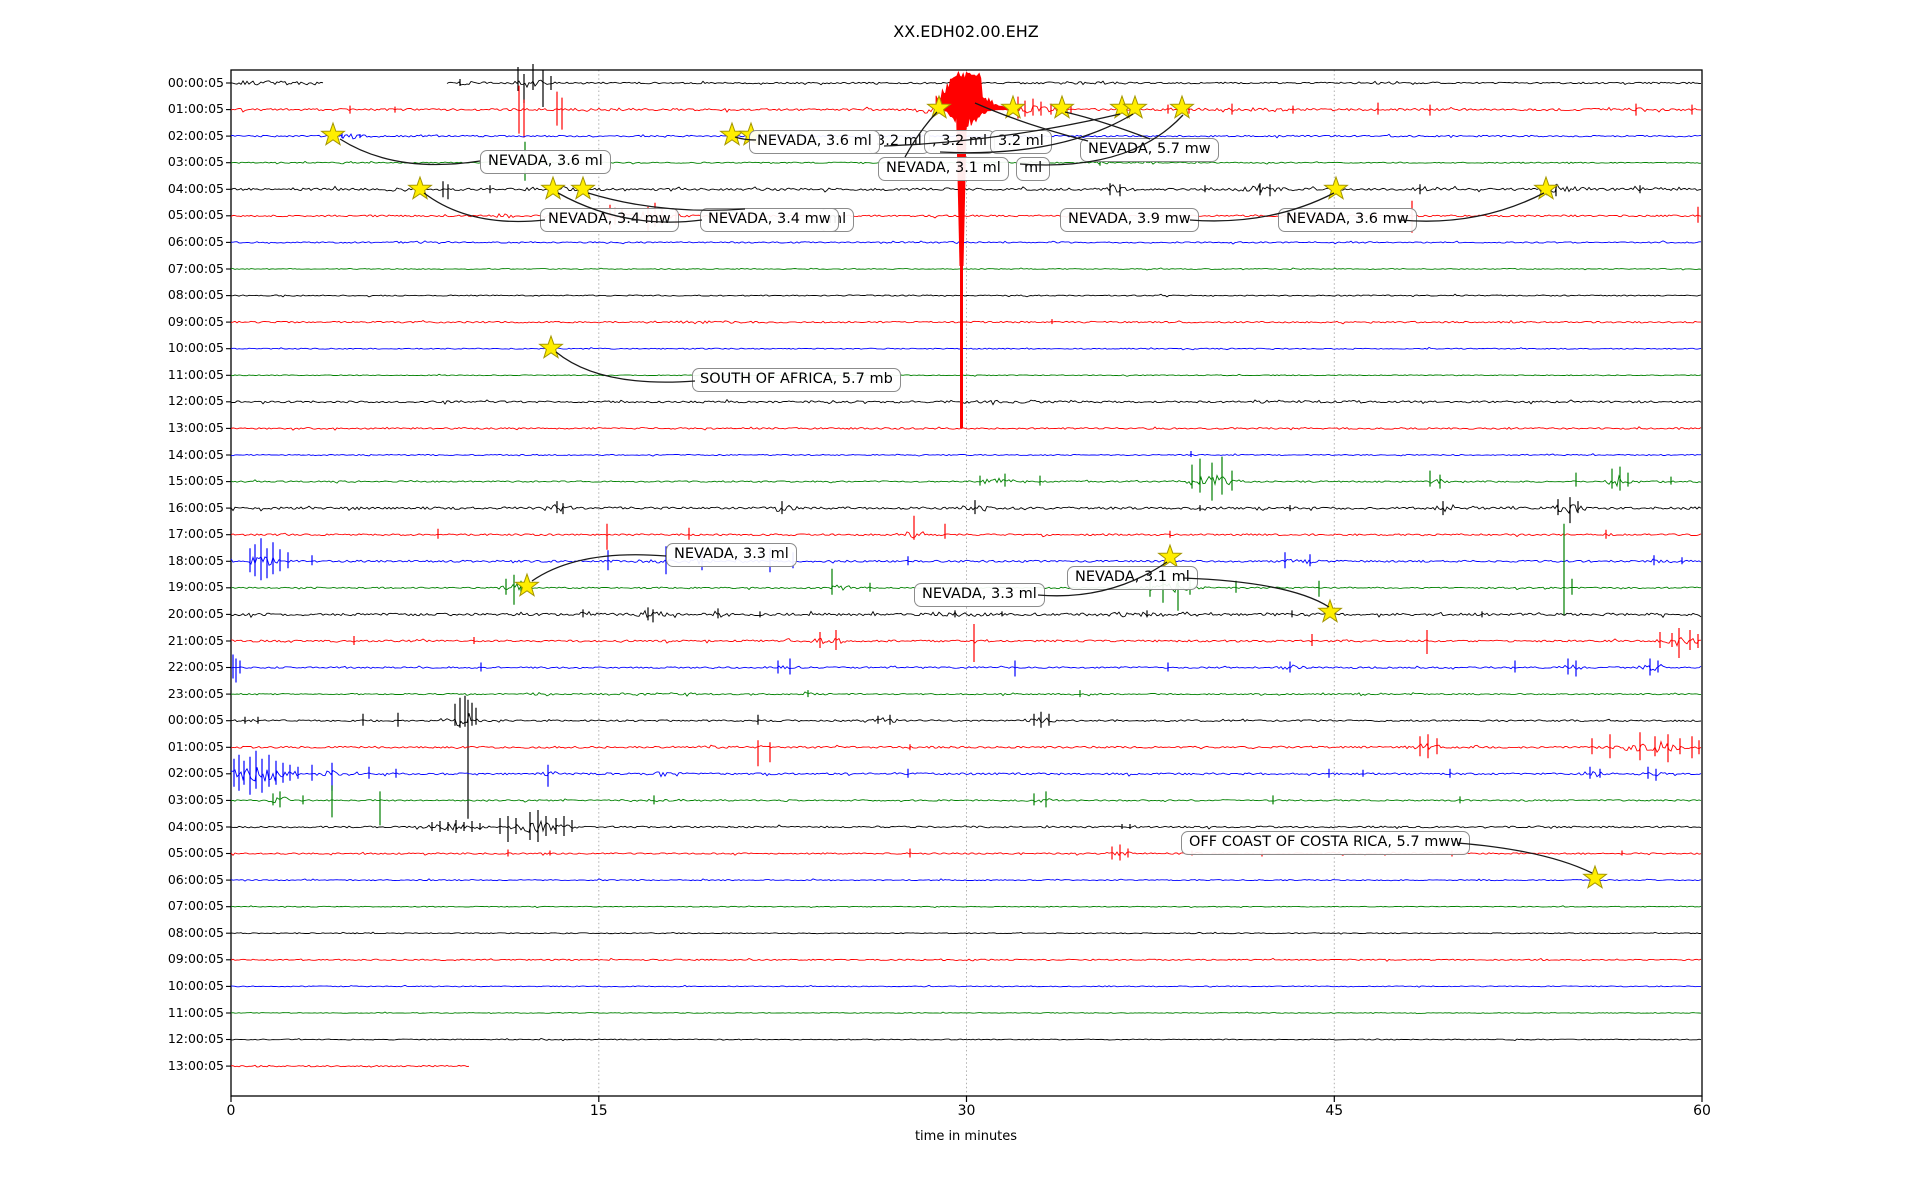 This screenshot has width=1920, height=1200. What do you see at coordinates (966, 1136) in the screenshot?
I see `x-axis-title: time in minutes` at bounding box center [966, 1136].